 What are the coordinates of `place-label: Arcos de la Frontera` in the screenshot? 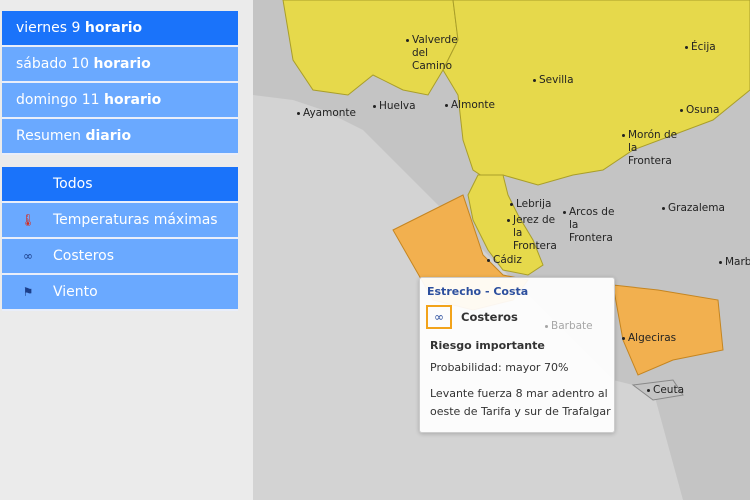 It's located at (591, 225).